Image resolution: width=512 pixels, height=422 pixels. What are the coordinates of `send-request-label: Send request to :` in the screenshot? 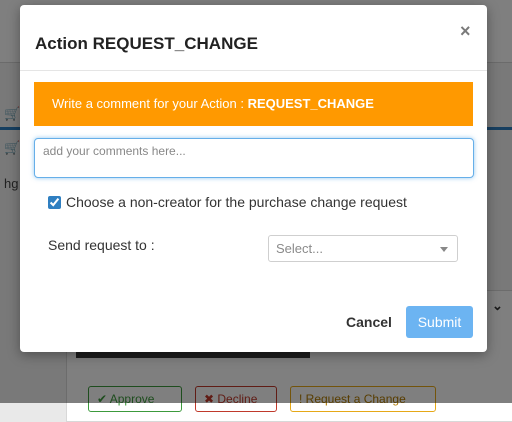 It's located at (101, 245).